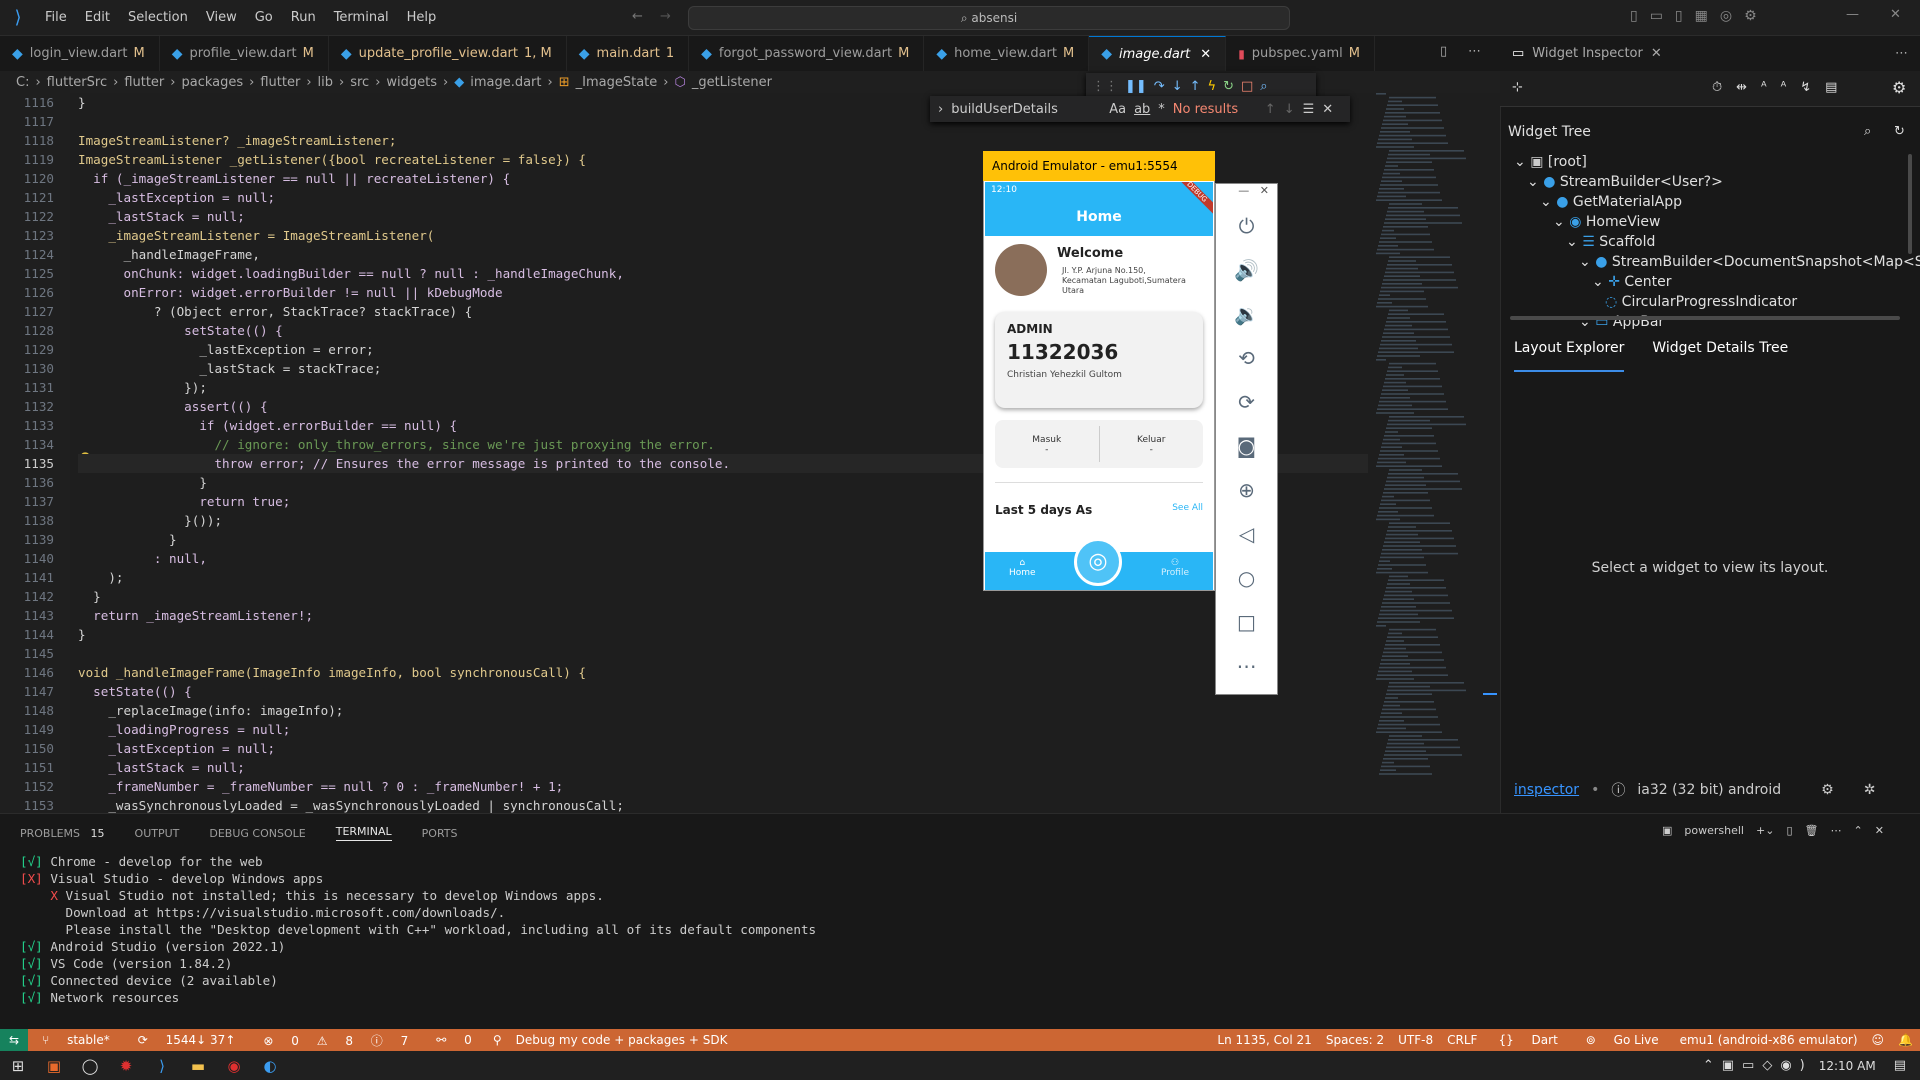  Describe the element at coordinates (1714, 830) in the screenshot. I see `shell-name: powershell` at that location.